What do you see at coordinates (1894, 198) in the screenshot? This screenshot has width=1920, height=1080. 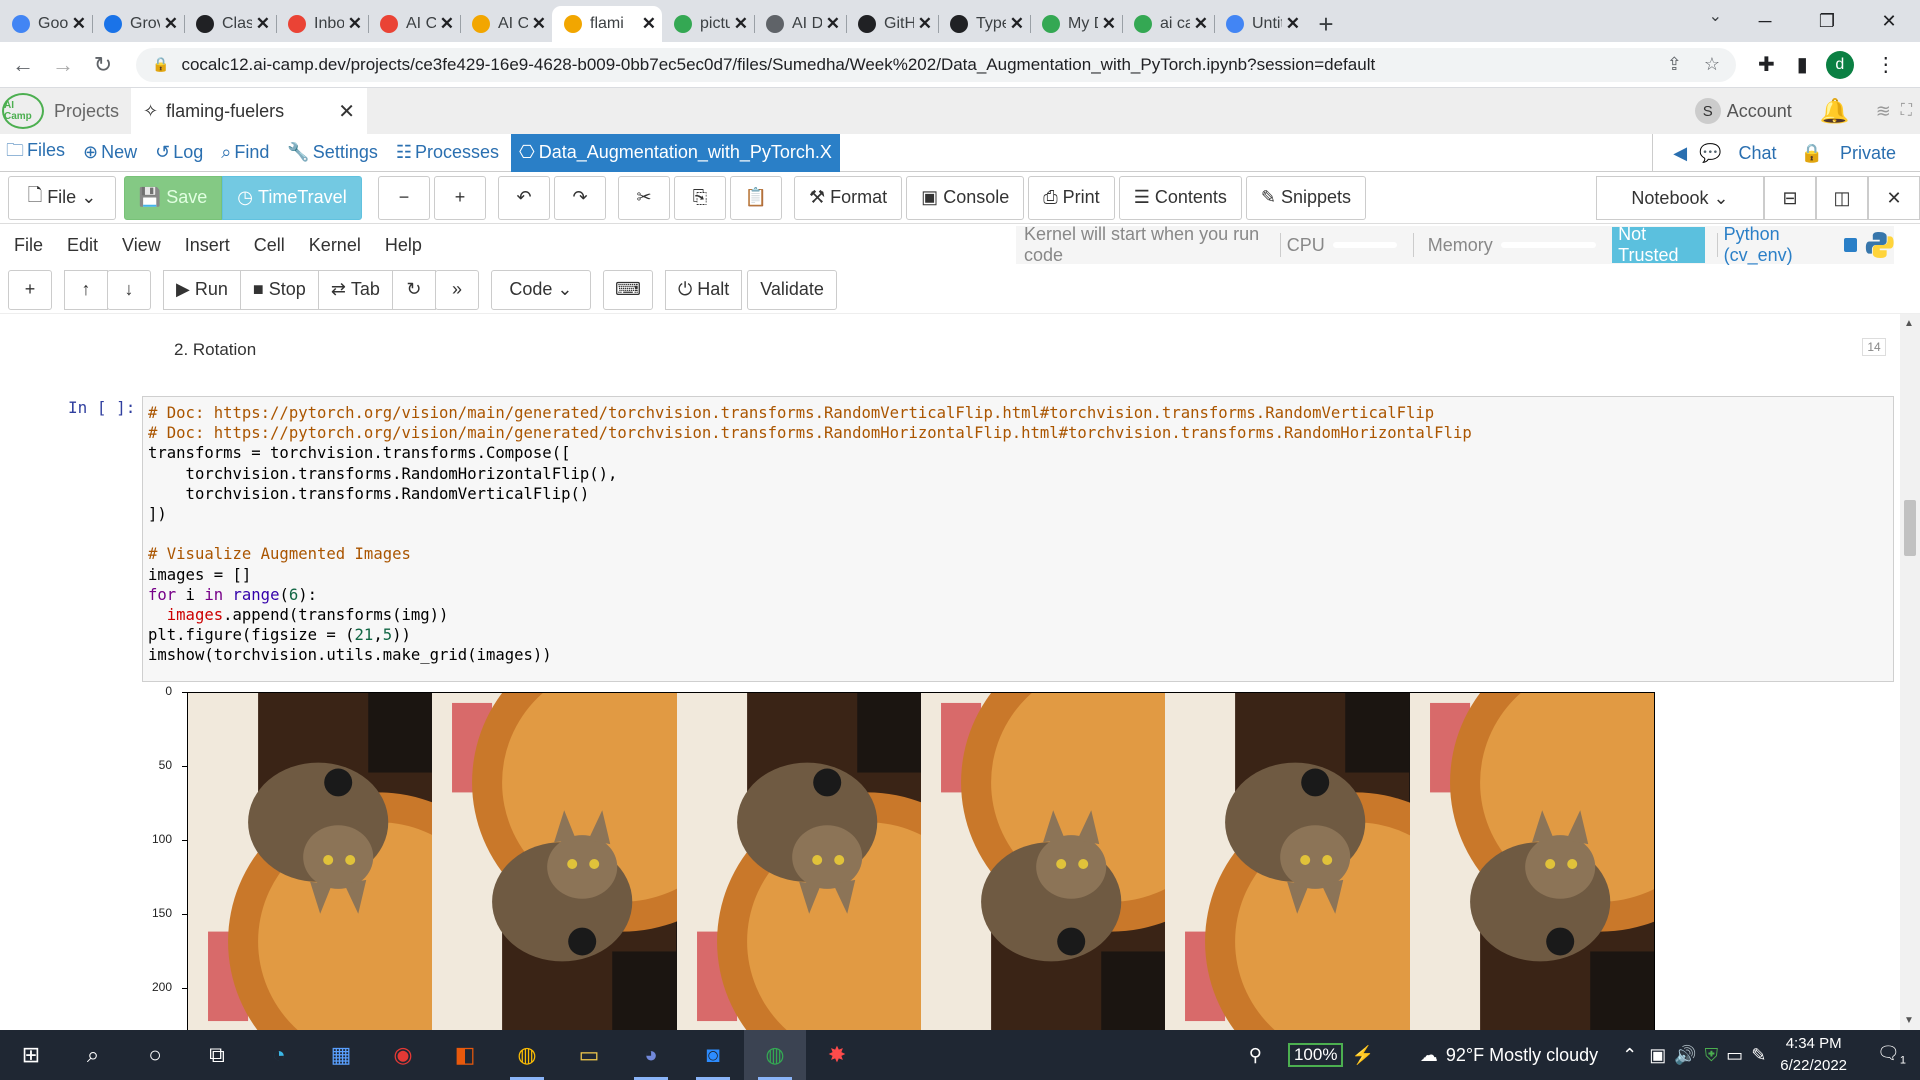 I see `close-frame-icon: ✕` at bounding box center [1894, 198].